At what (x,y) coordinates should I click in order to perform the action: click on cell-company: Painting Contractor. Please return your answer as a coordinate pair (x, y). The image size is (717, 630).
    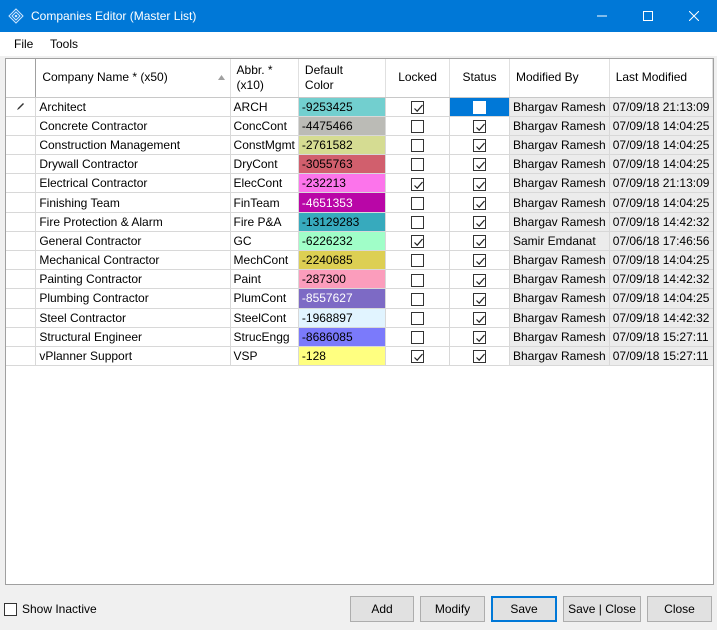
    Looking at the image, I should click on (133, 279).